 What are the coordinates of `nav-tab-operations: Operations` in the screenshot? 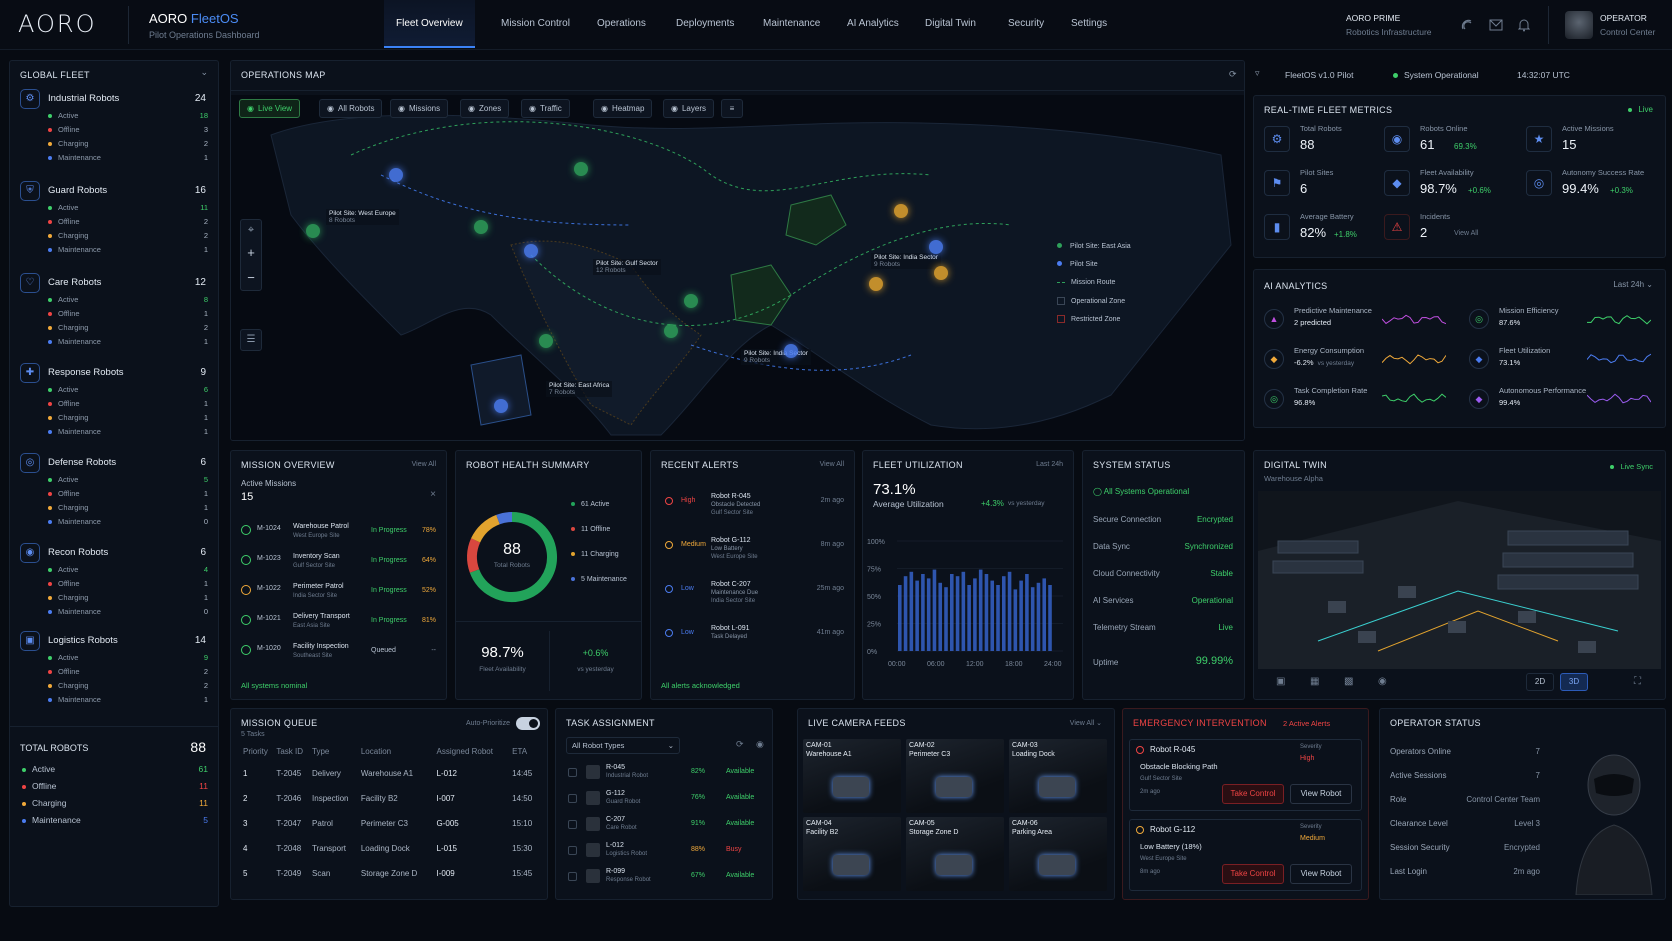 It's located at (621, 24).